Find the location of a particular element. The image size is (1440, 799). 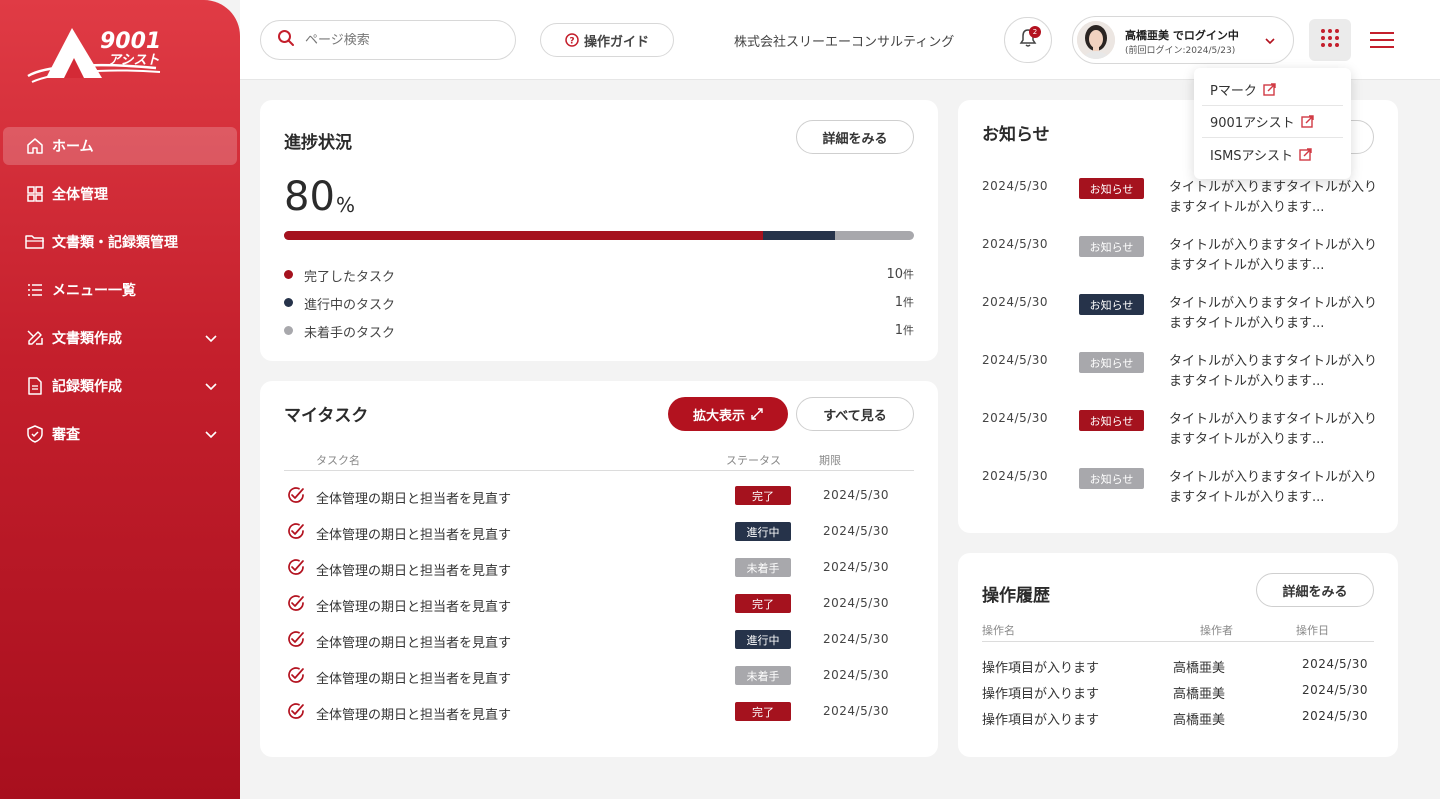

column-header-due: 期限 is located at coordinates (830, 460).